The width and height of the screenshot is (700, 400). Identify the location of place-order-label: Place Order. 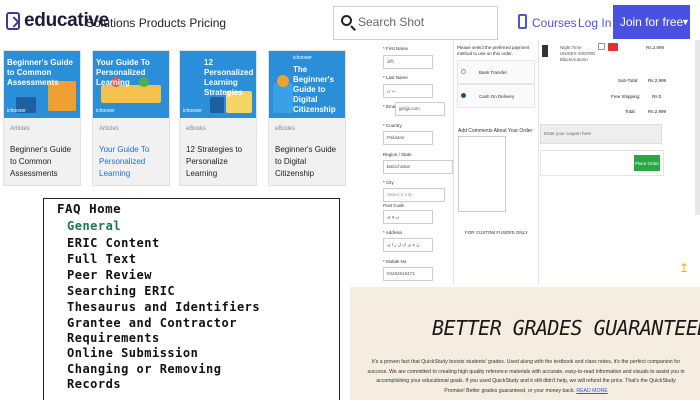
(646, 163).